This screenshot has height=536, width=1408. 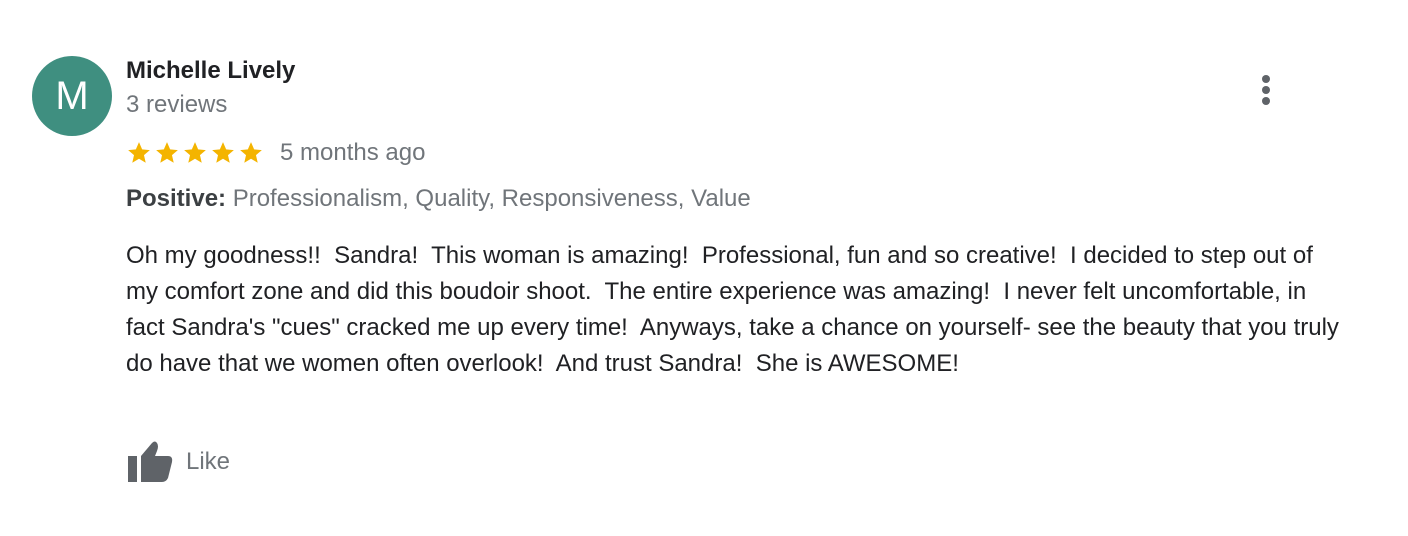 What do you see at coordinates (178, 462) in the screenshot?
I see `like-button: Like` at bounding box center [178, 462].